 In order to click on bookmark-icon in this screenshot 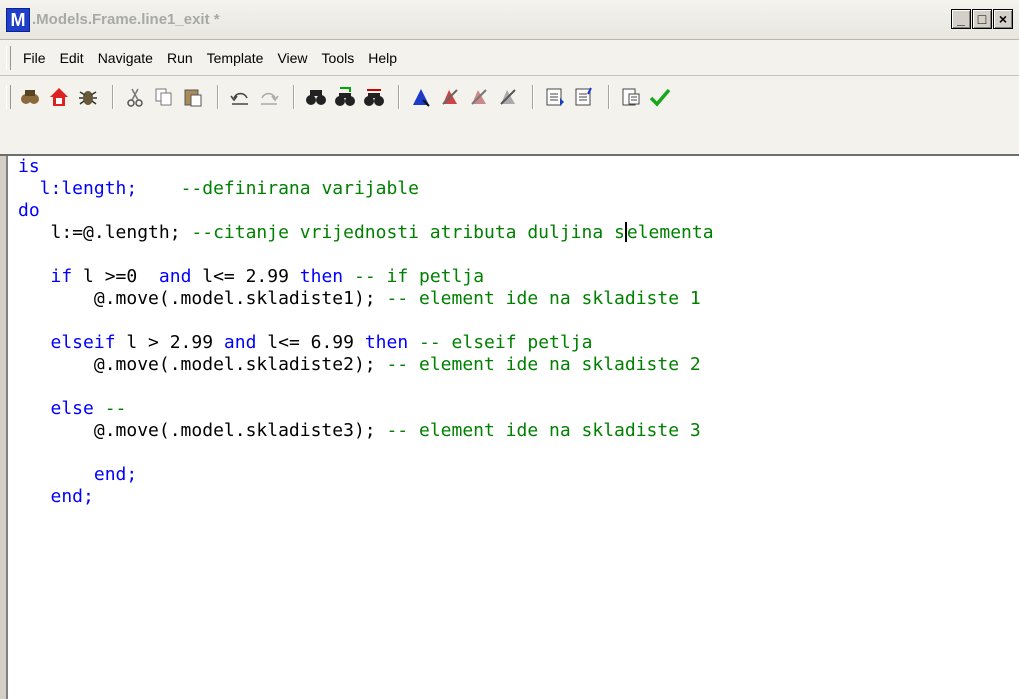, I will do `click(421, 97)`.